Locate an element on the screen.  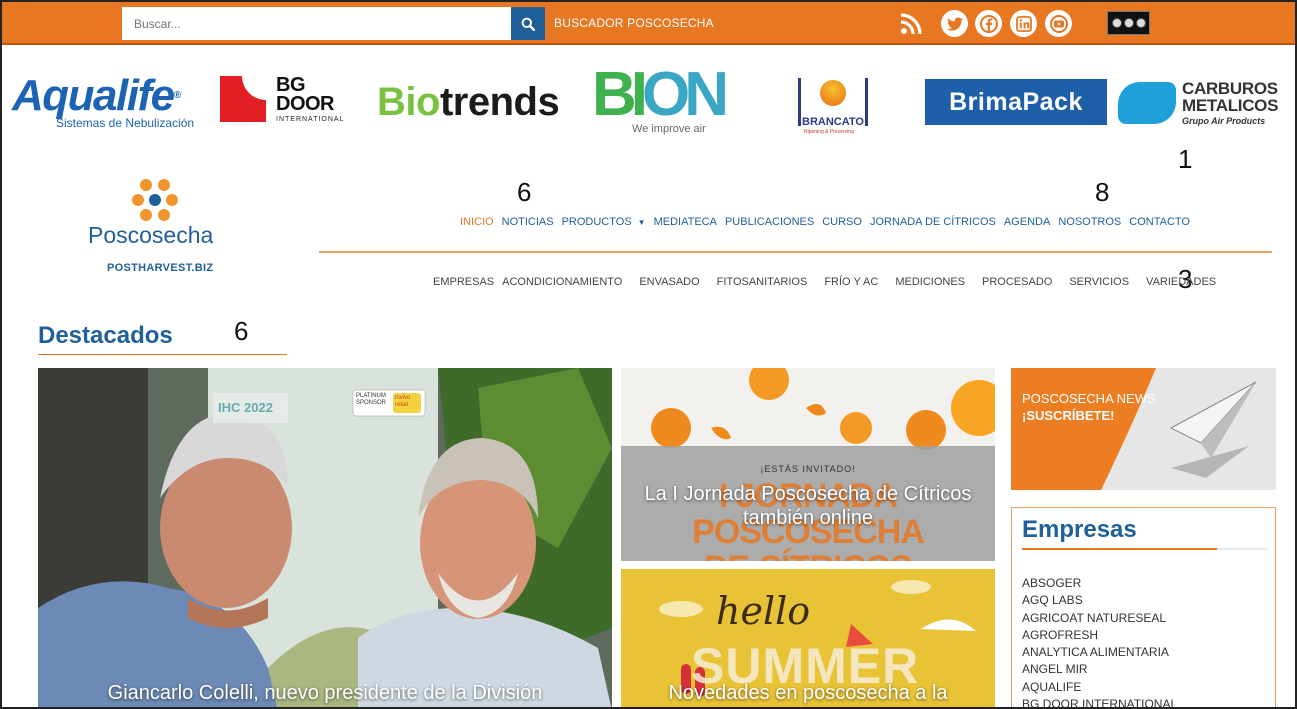
nav-item-mediateca: MEDIATECA is located at coordinates (685, 222).